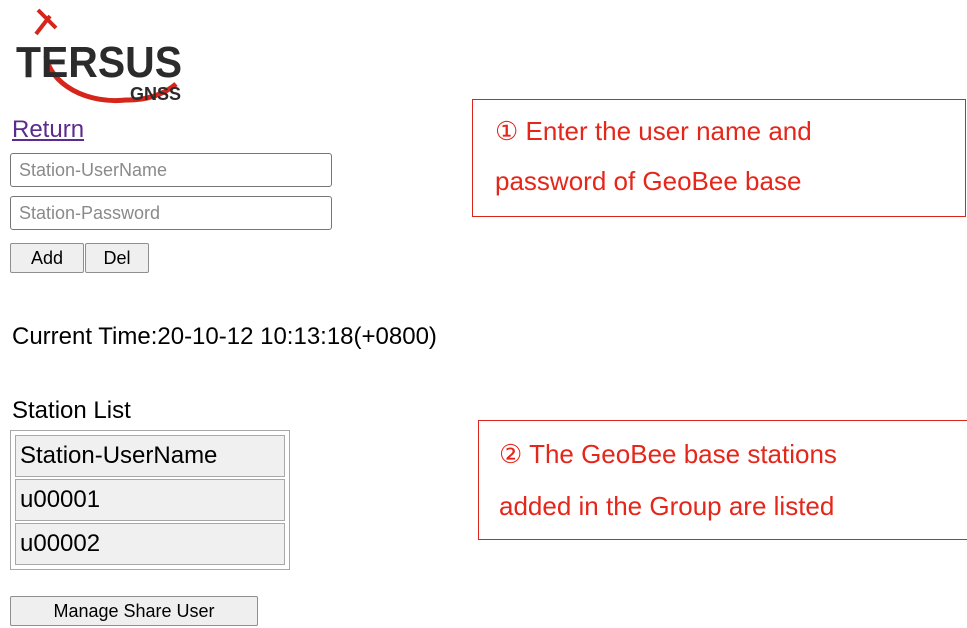 The image size is (967, 628). Describe the element at coordinates (47, 258) in the screenshot. I see `add-button: Add` at that location.